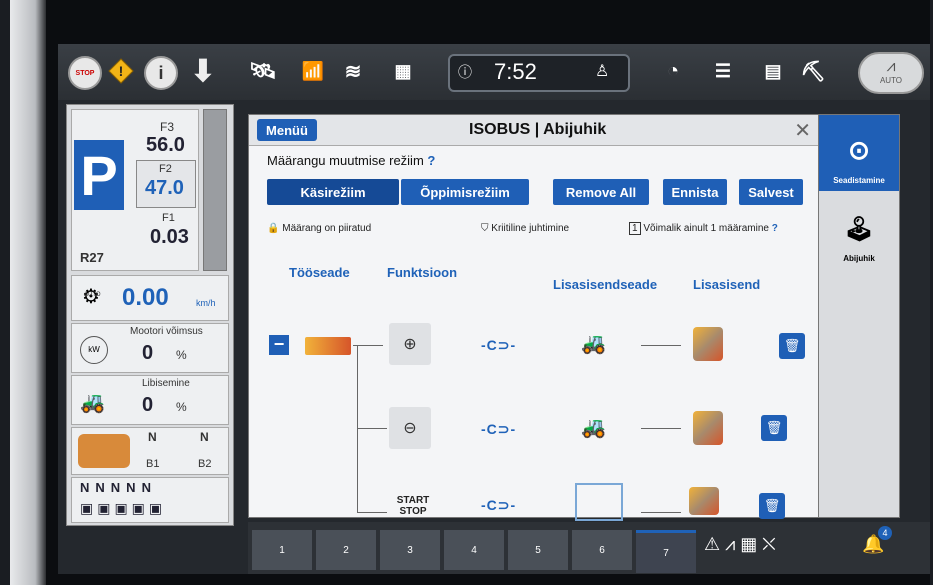  I want to click on tab-aux-control: 🕹 Abijuhik, so click(859, 231).